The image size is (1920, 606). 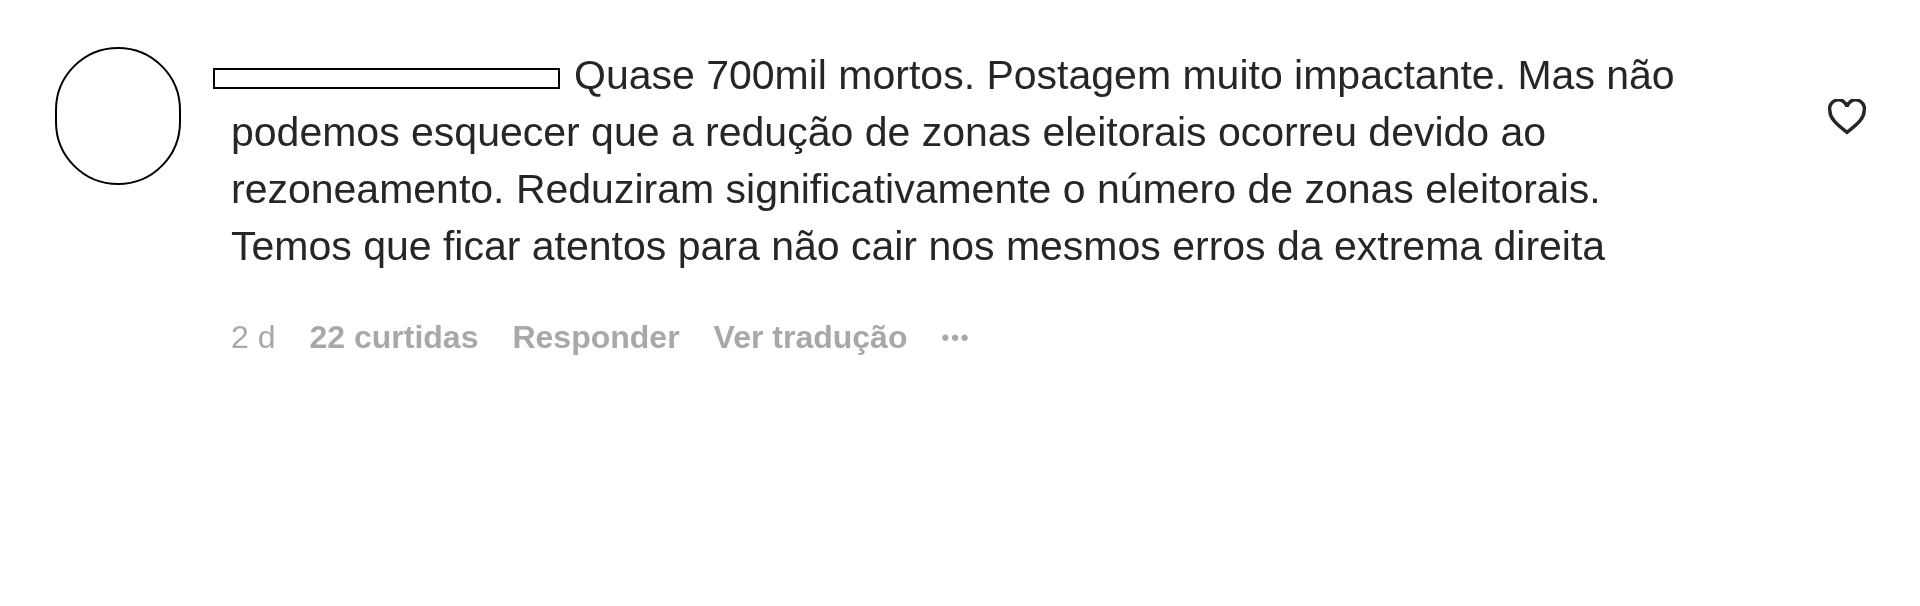 What do you see at coordinates (810, 337) in the screenshot?
I see `comment-action: Ver tradução` at bounding box center [810, 337].